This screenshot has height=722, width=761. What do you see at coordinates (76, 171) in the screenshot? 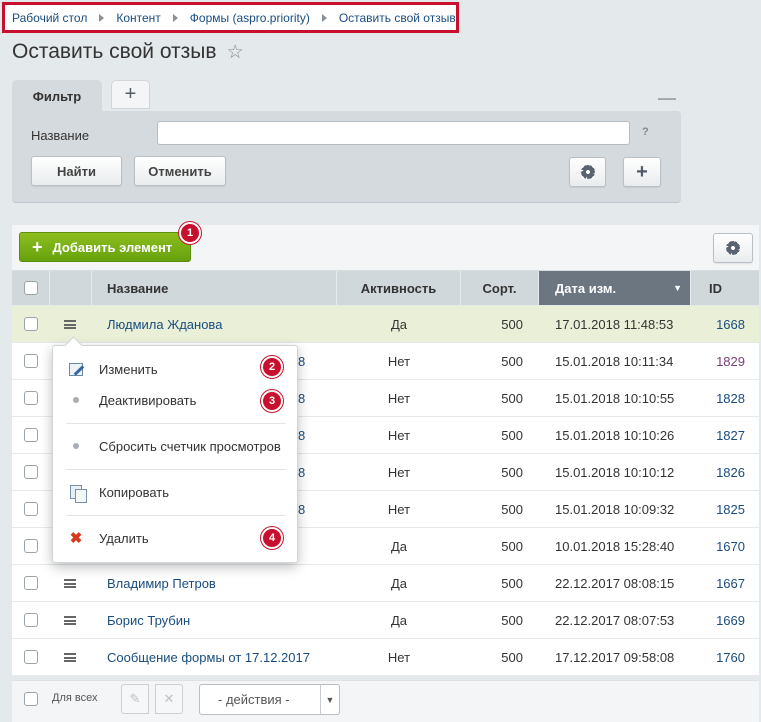
I see `find-button: Найти` at bounding box center [76, 171].